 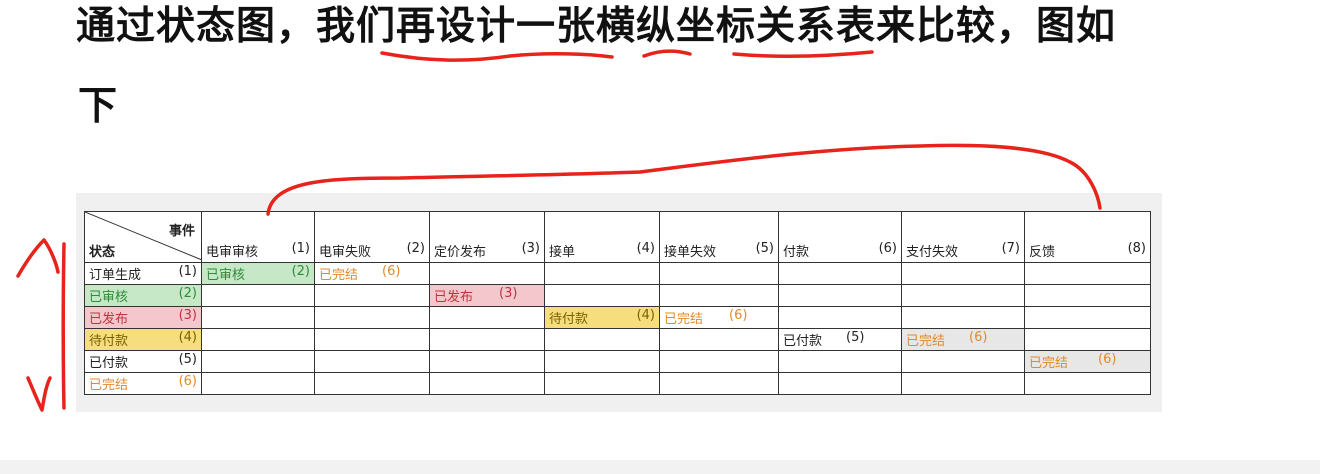 I want to click on arc-over-states, so click(x=63, y=326).